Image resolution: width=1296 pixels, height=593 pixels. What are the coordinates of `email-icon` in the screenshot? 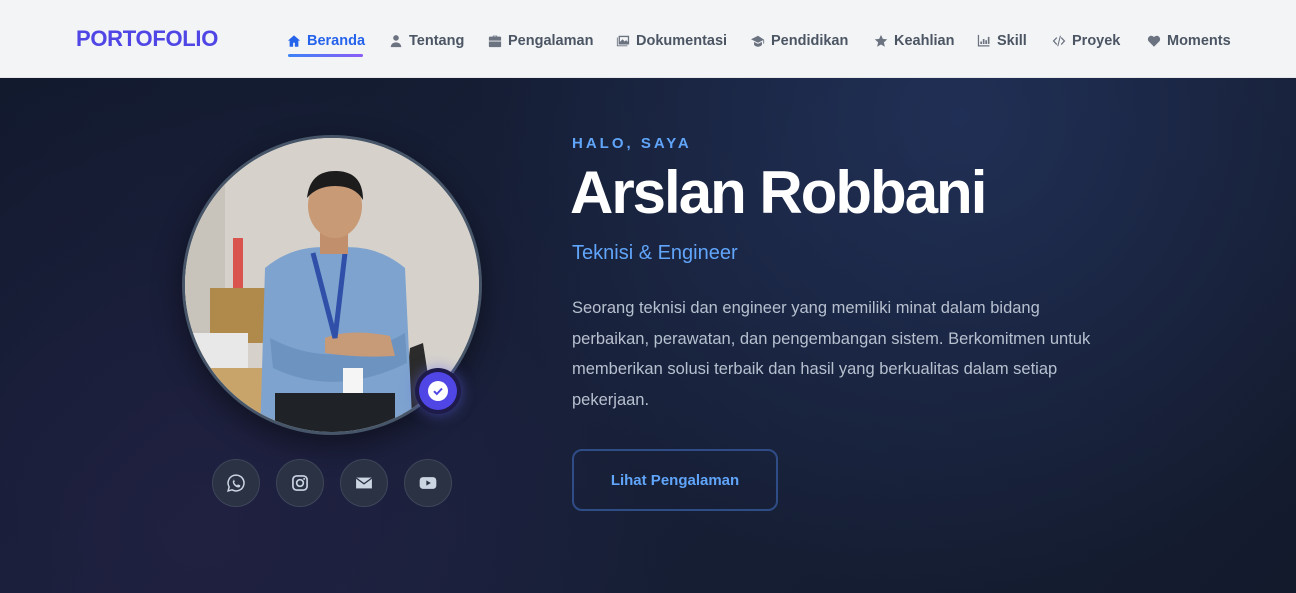 It's located at (364, 483).